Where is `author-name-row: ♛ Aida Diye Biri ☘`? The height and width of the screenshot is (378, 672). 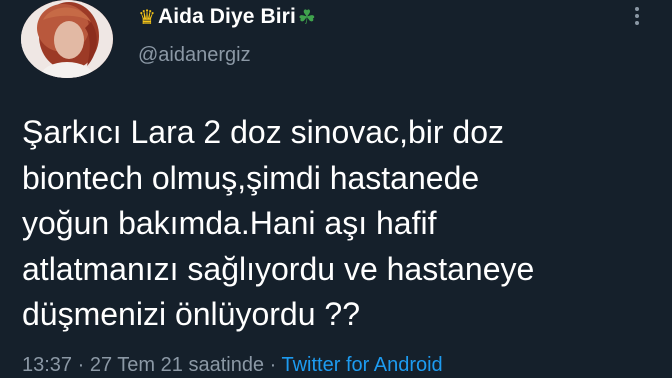
author-name-row: ♛ Aida Diye Biri ☘ is located at coordinates (227, 17).